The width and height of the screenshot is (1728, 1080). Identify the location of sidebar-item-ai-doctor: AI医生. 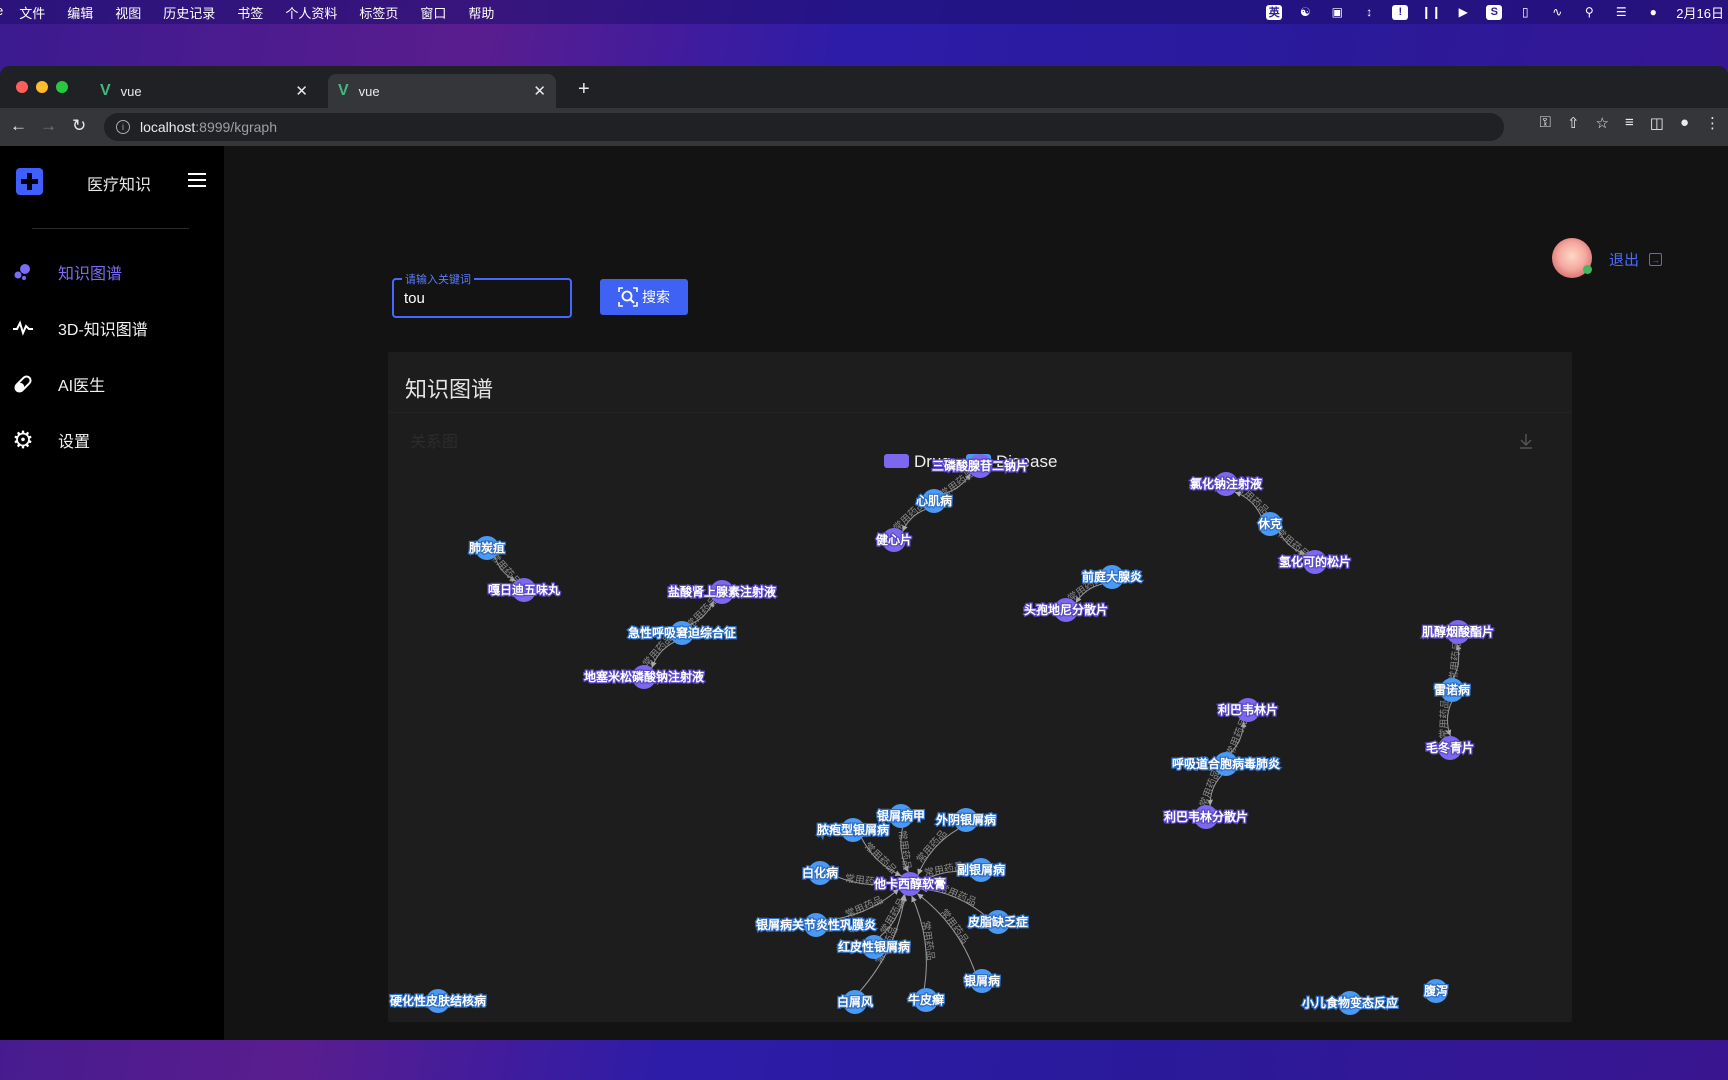
(112, 384).